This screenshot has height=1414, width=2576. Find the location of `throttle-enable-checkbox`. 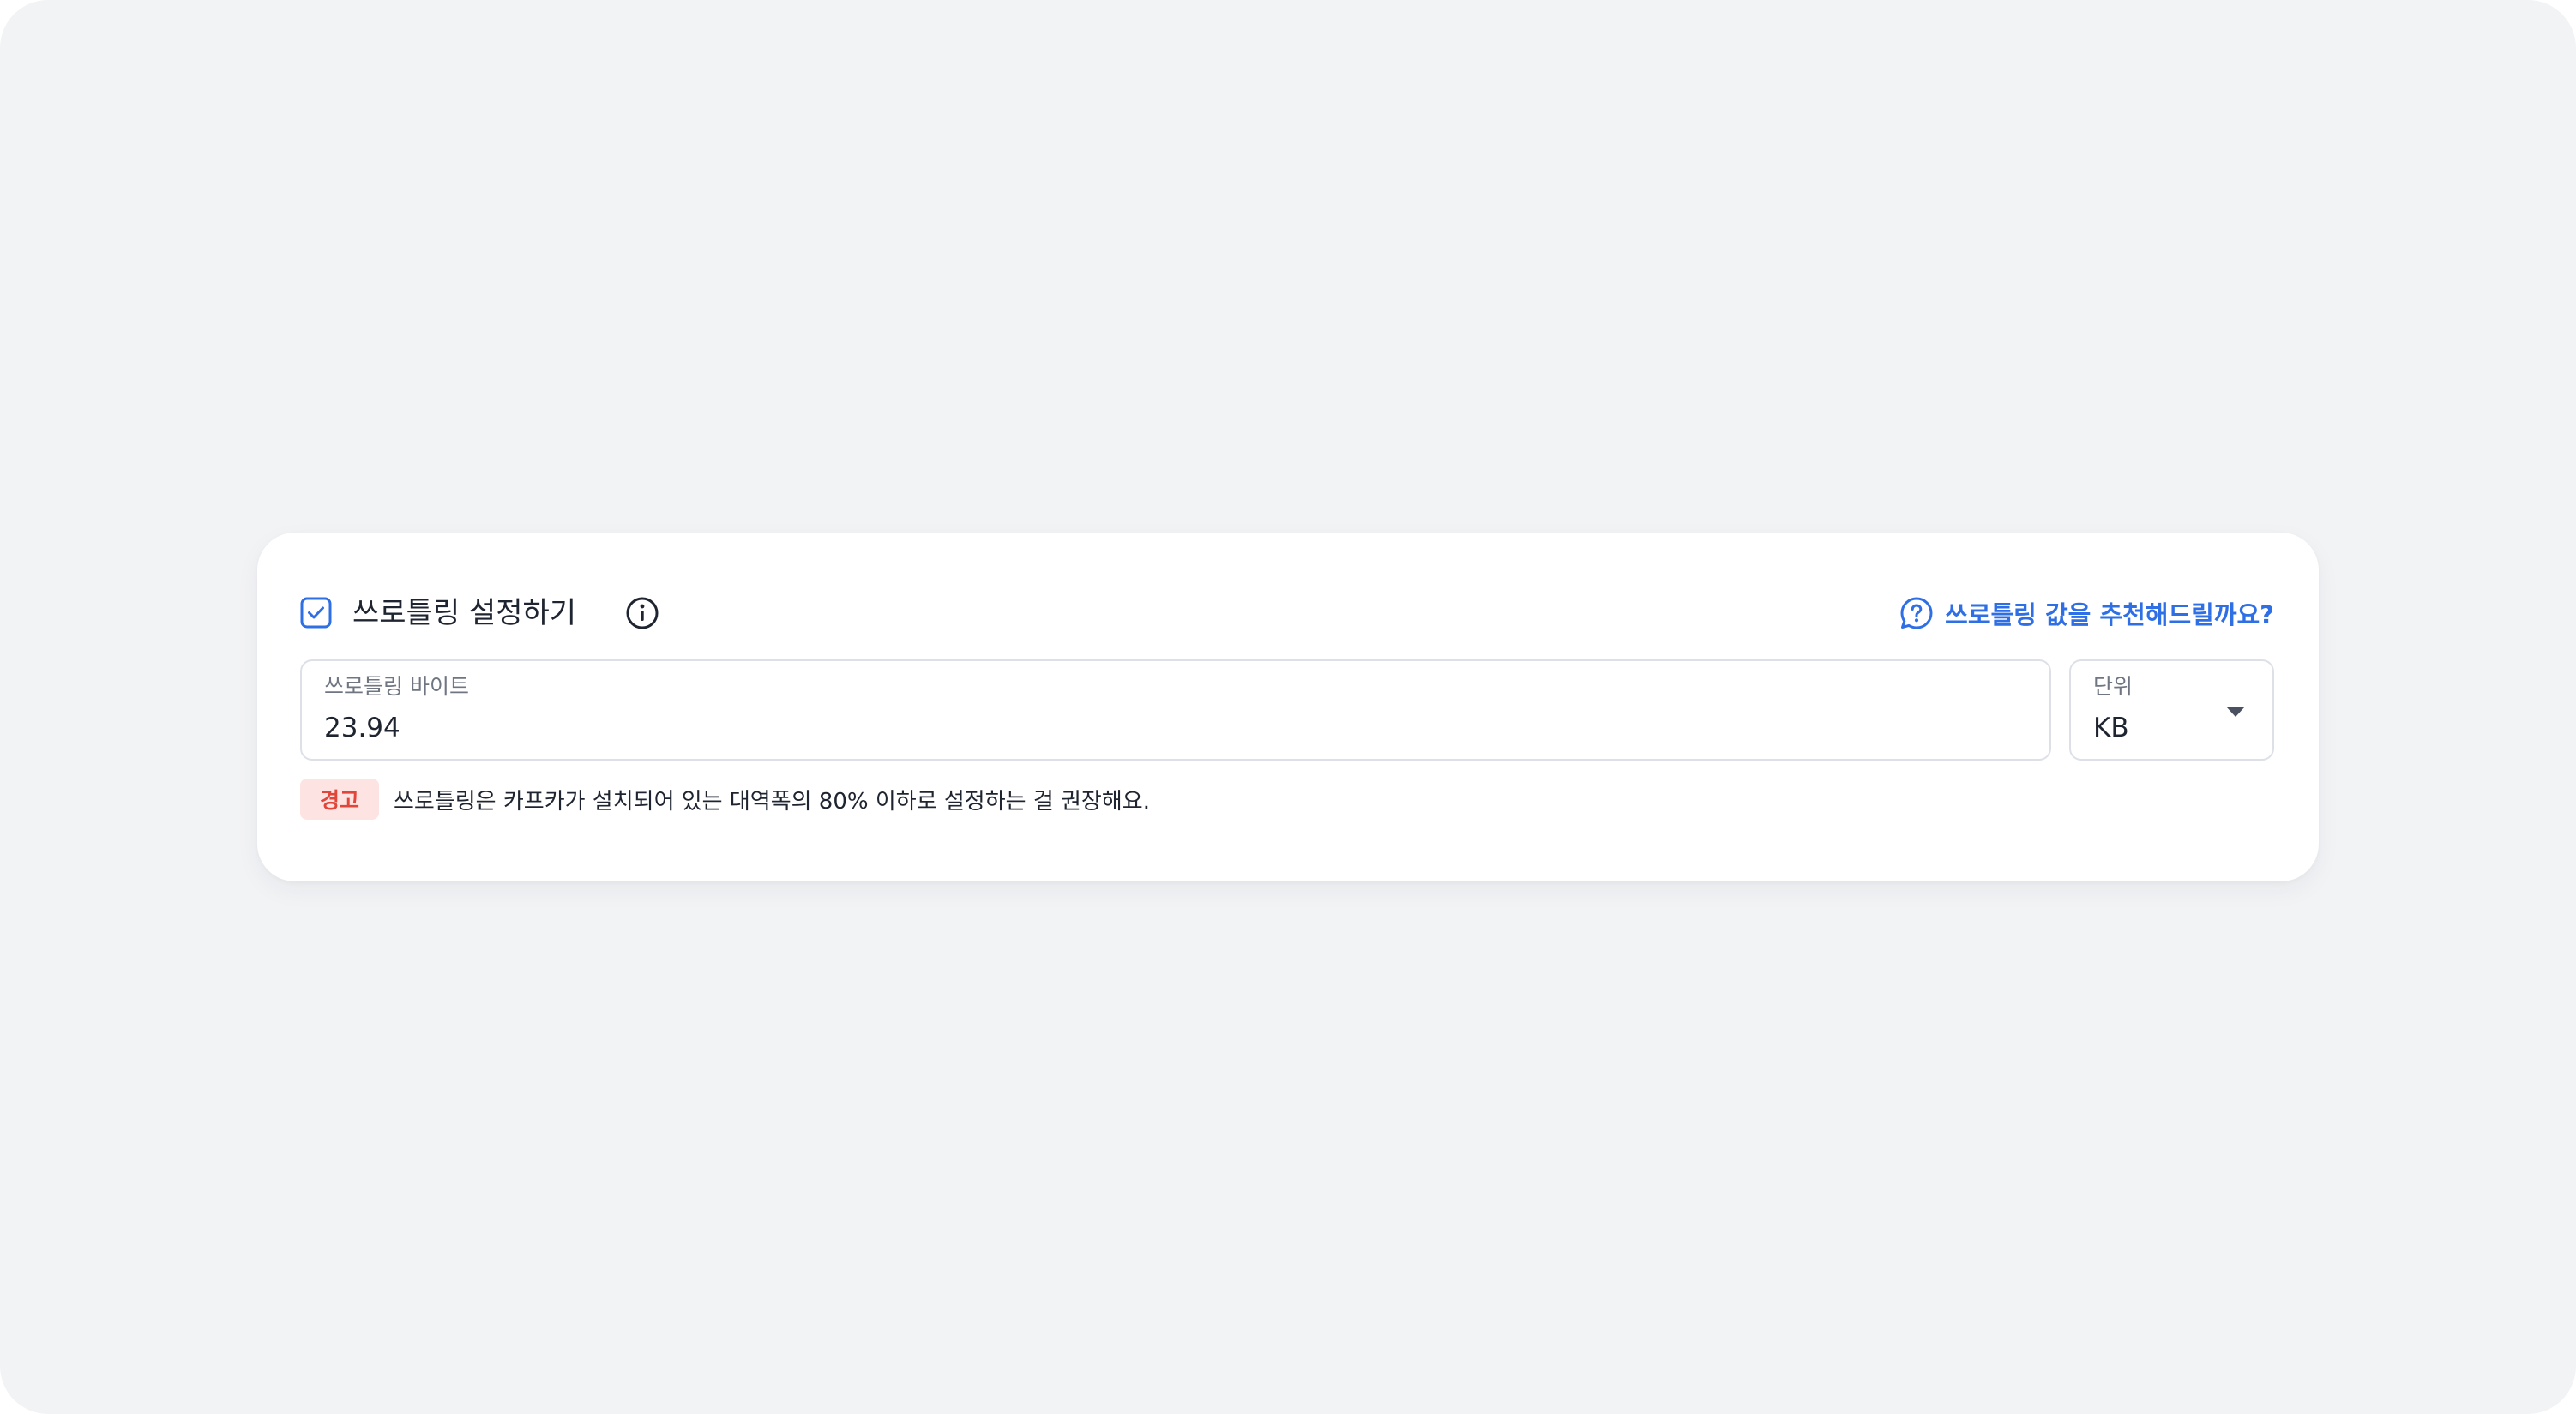

throttle-enable-checkbox is located at coordinates (316, 613).